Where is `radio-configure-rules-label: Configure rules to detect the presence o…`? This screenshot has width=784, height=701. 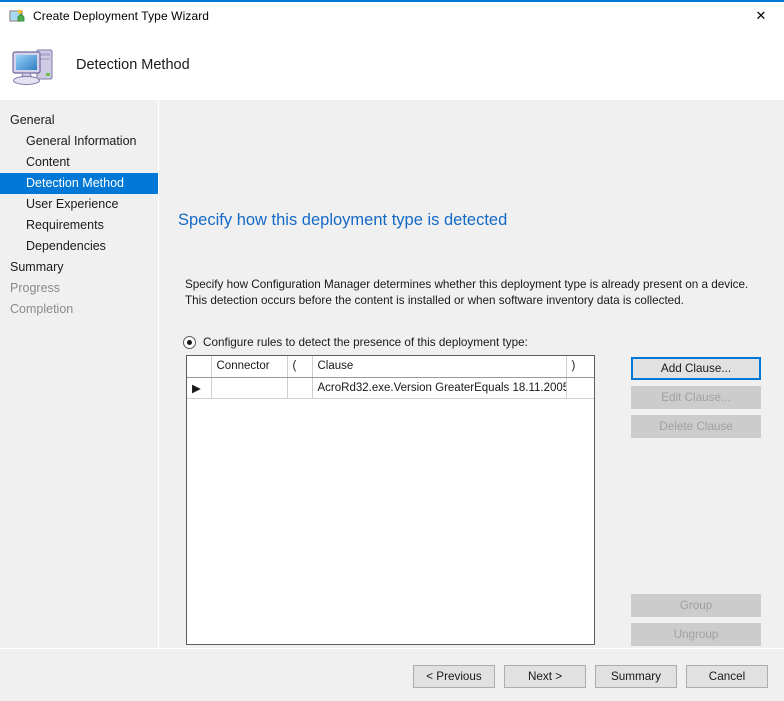 radio-configure-rules-label: Configure rules to detect the presence o… is located at coordinates (365, 342).